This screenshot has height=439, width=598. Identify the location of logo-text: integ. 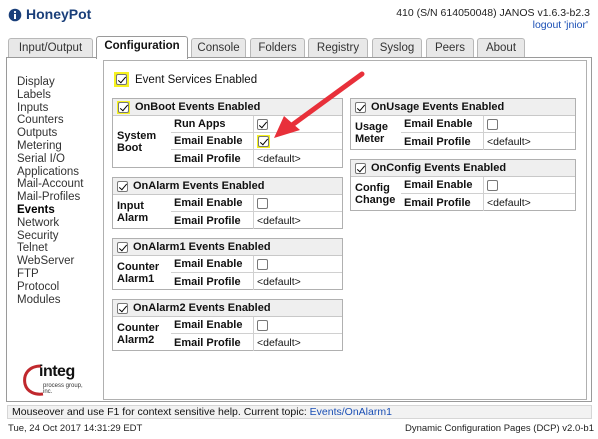
(57, 371).